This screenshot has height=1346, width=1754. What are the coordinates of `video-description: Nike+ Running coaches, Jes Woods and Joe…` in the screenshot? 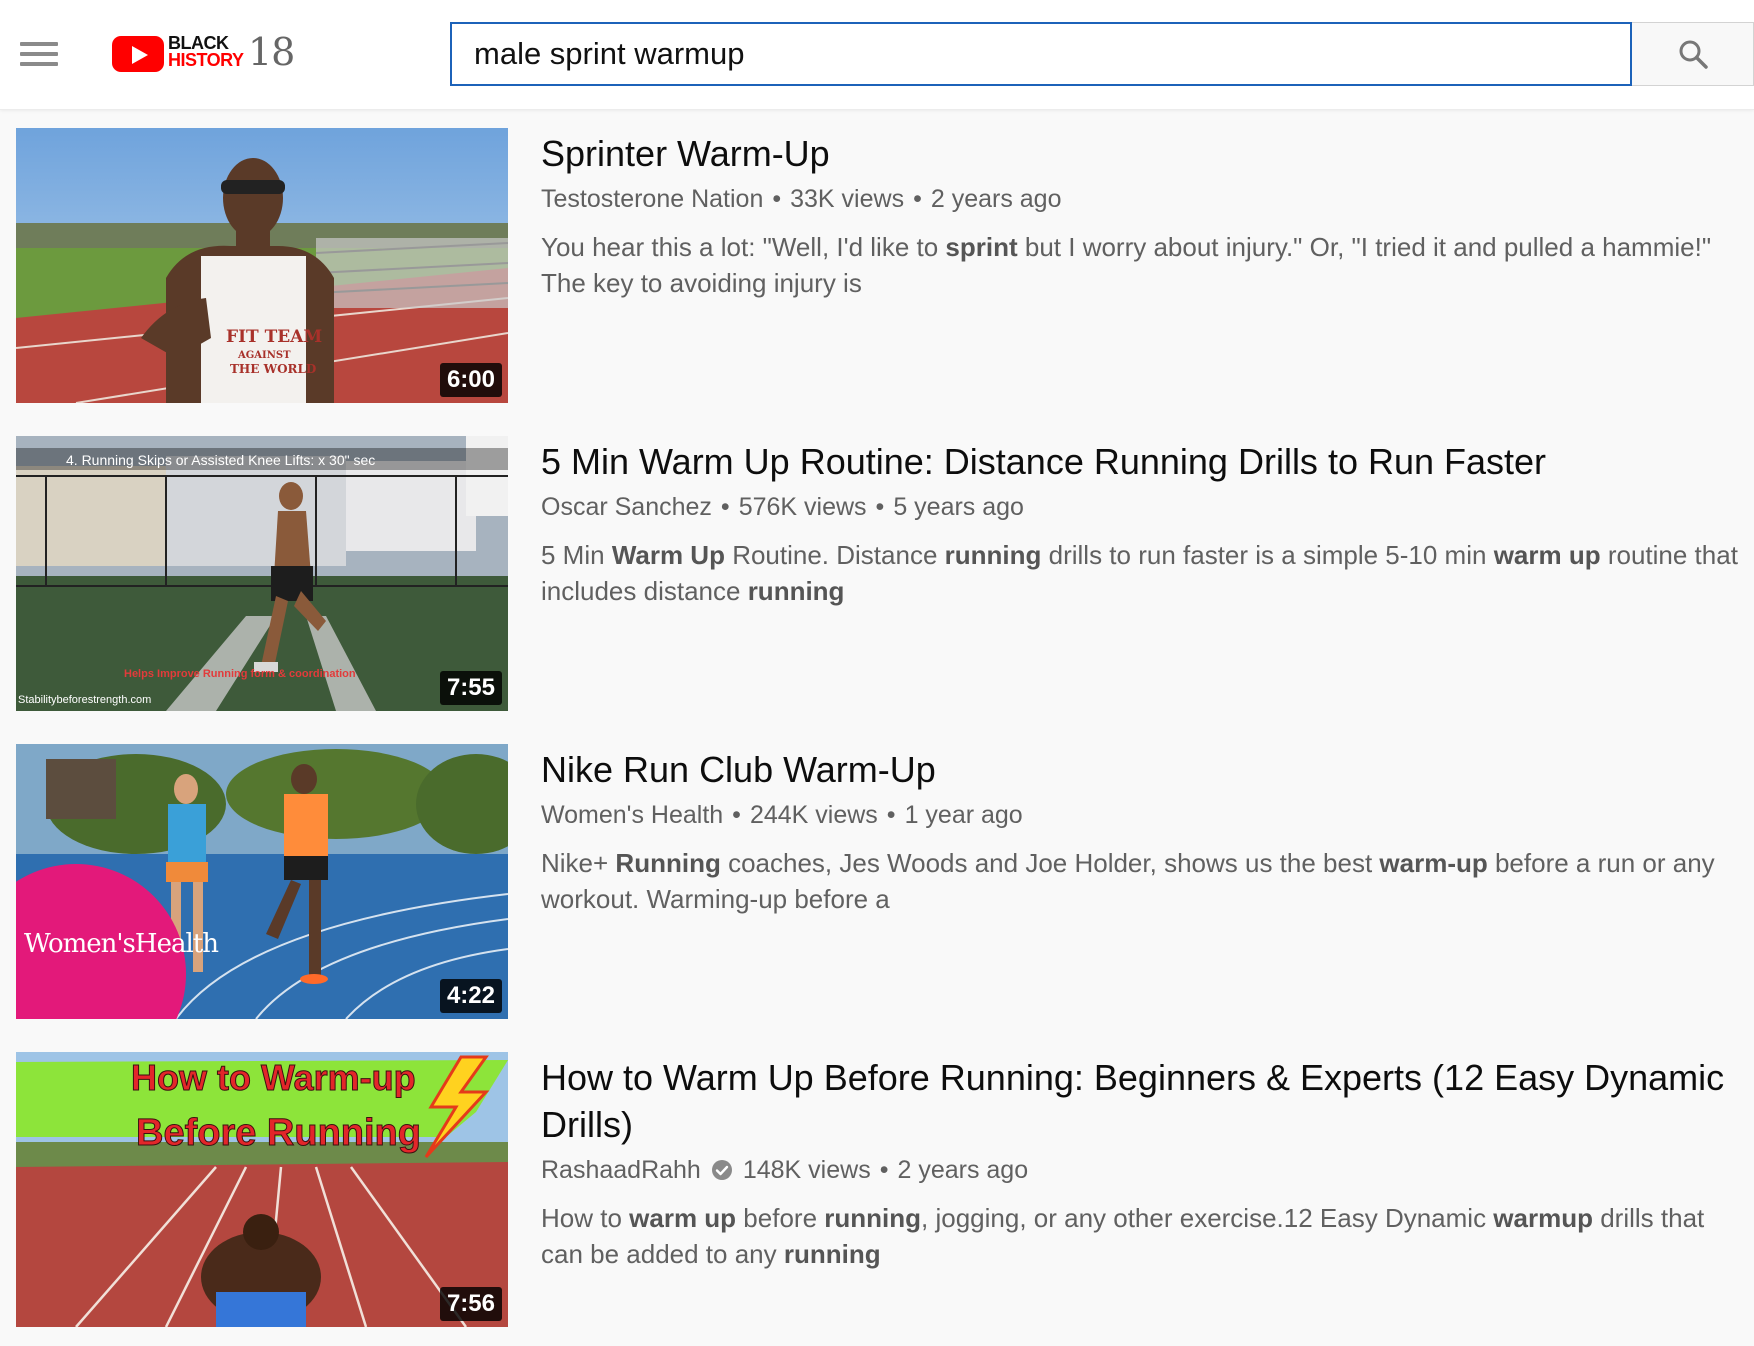 It's located at (1128, 881).